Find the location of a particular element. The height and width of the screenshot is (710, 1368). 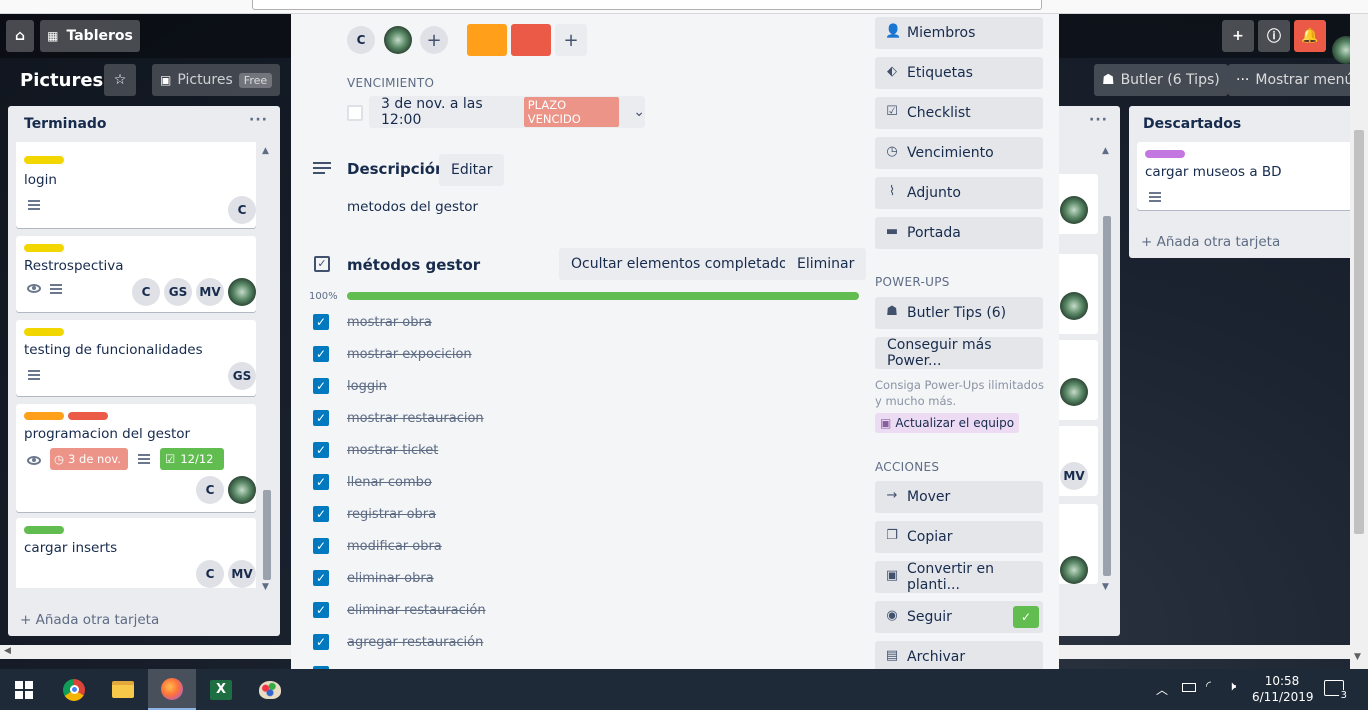

attachment-button: ⌇ Adjunto is located at coordinates (959, 193).